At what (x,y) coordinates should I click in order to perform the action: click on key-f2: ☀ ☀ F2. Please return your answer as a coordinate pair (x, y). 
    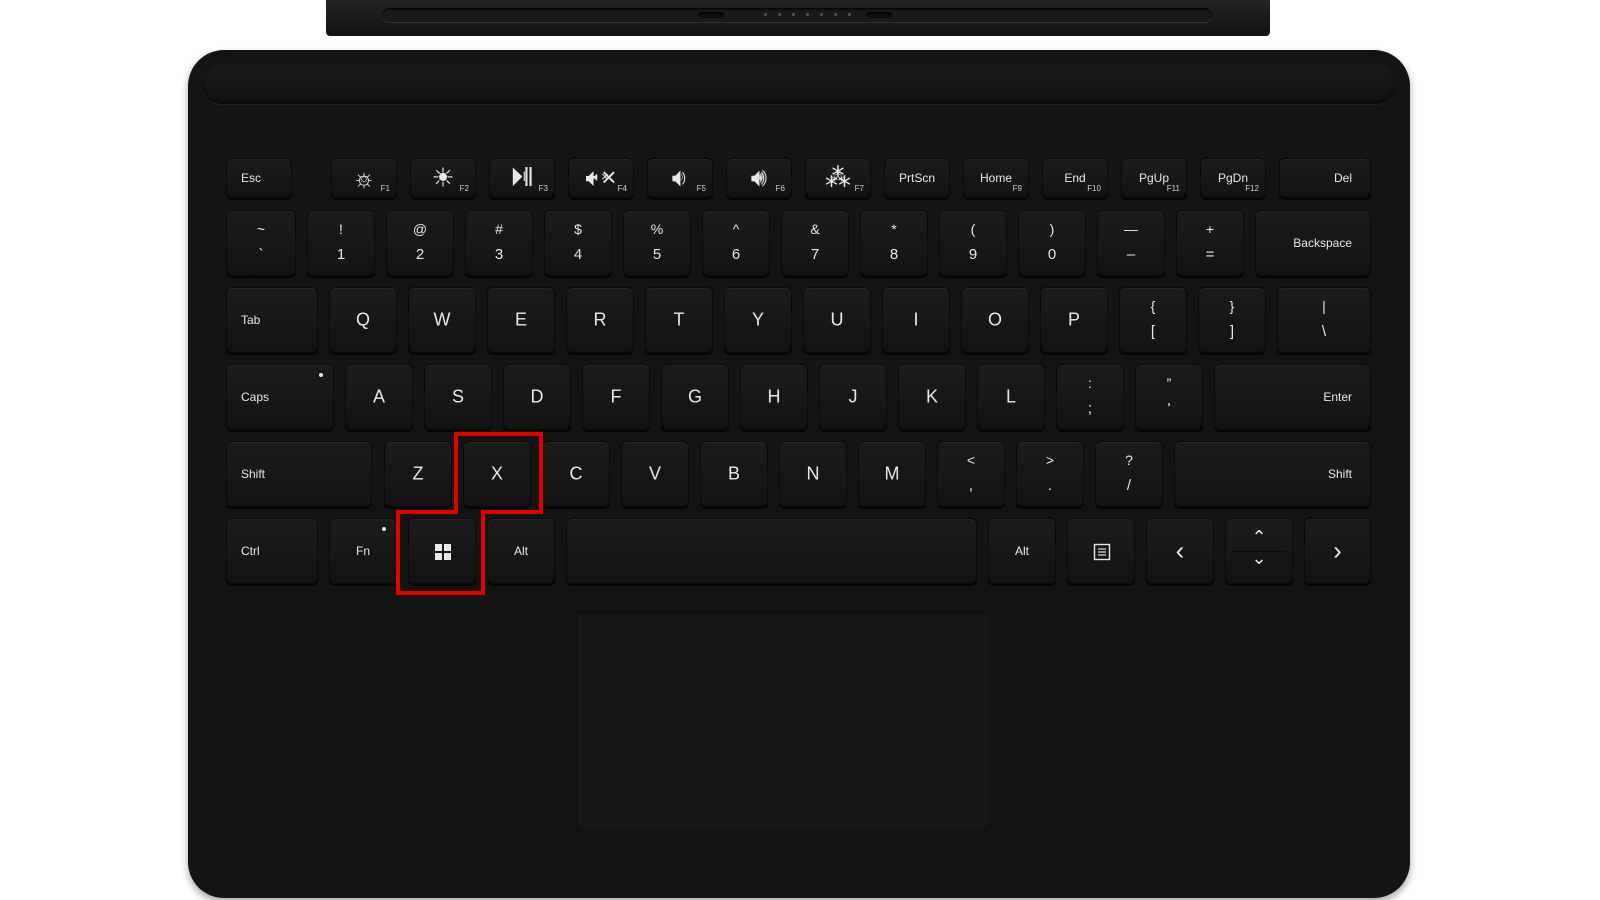
    Looking at the image, I should click on (443, 178).